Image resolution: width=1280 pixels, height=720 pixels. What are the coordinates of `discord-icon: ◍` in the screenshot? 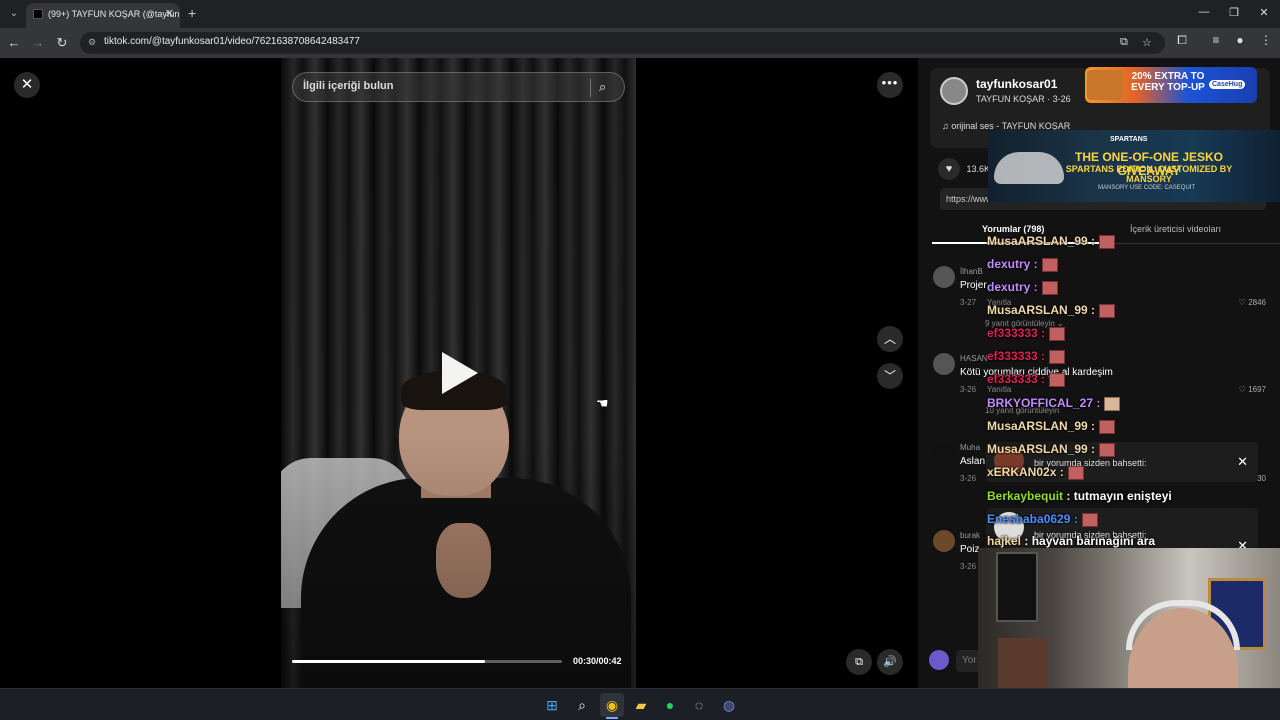 It's located at (729, 705).